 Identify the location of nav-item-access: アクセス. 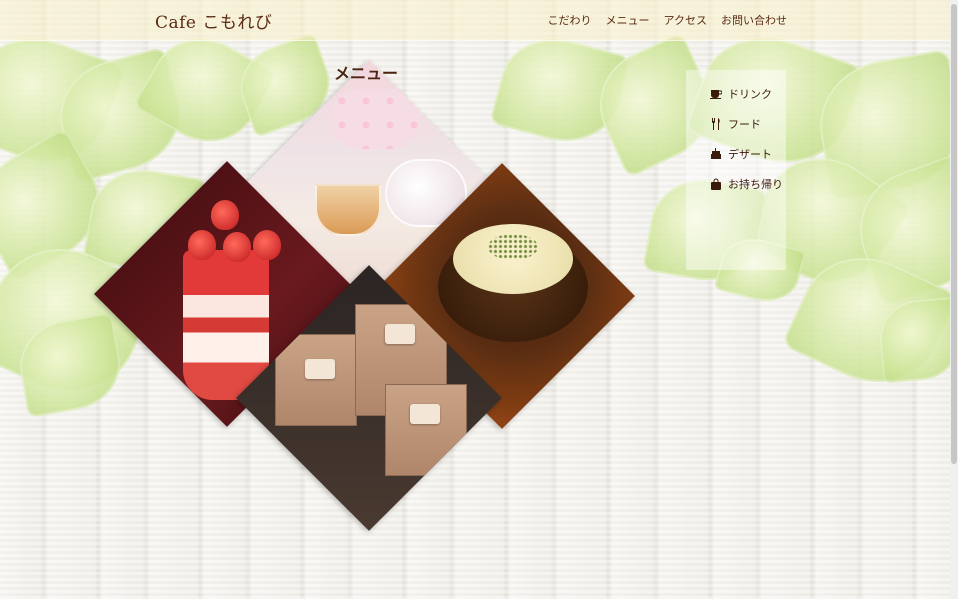
(685, 20).